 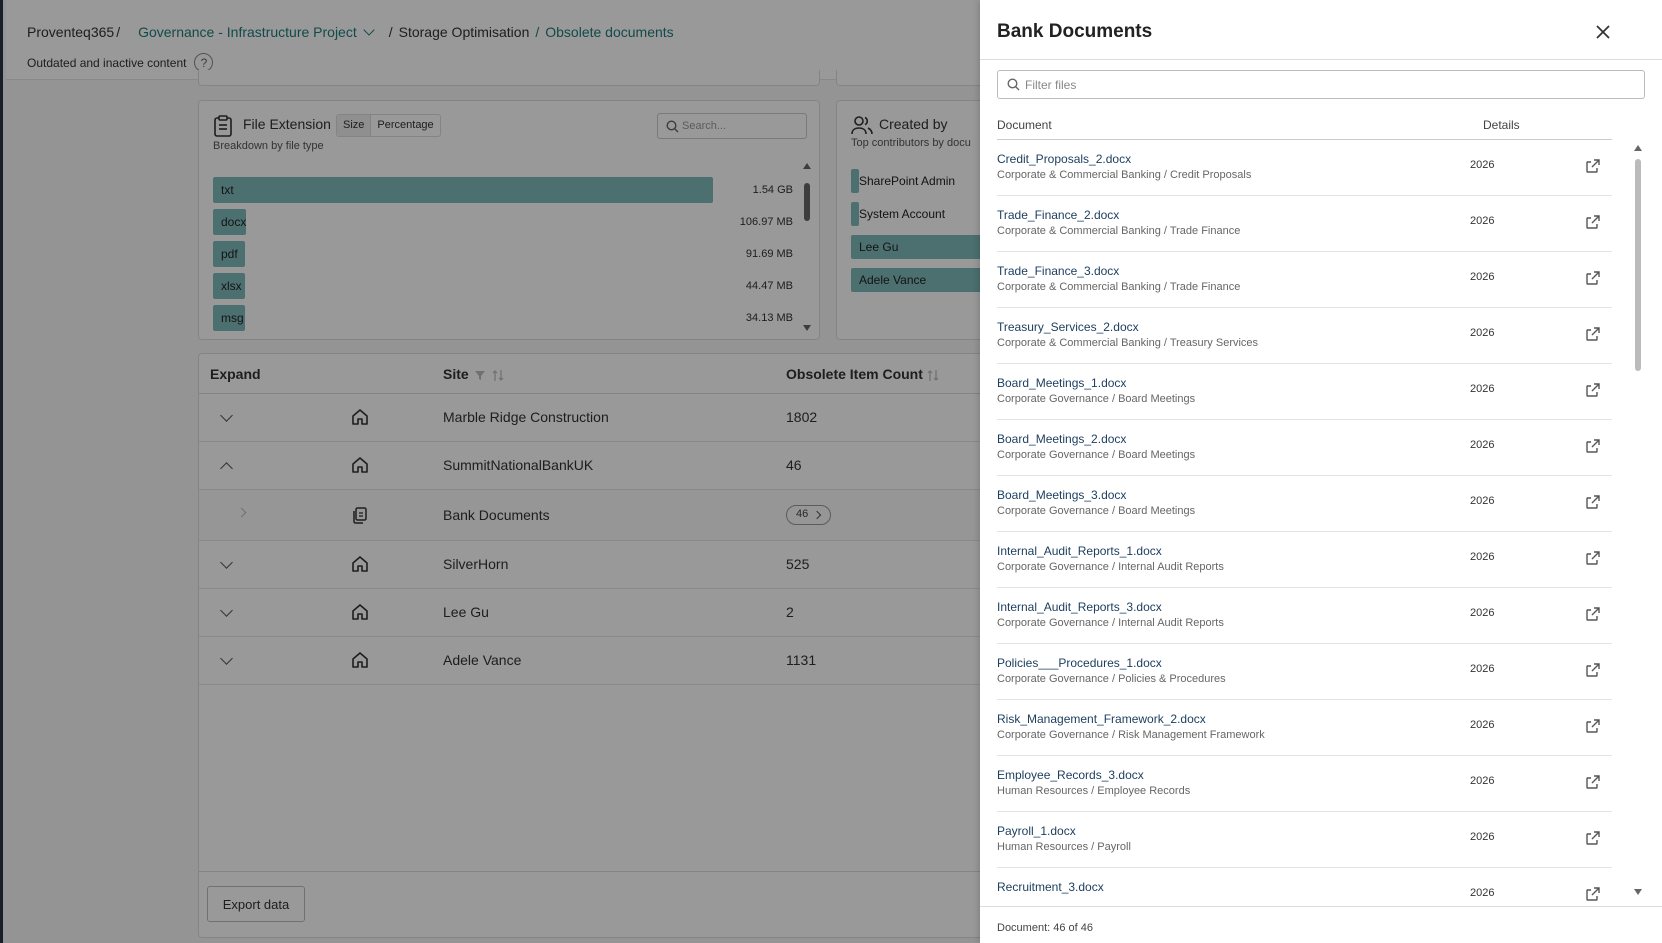 What do you see at coordinates (1058, 271) in the screenshot?
I see `document-name: Trade_Finance_3.docx` at bounding box center [1058, 271].